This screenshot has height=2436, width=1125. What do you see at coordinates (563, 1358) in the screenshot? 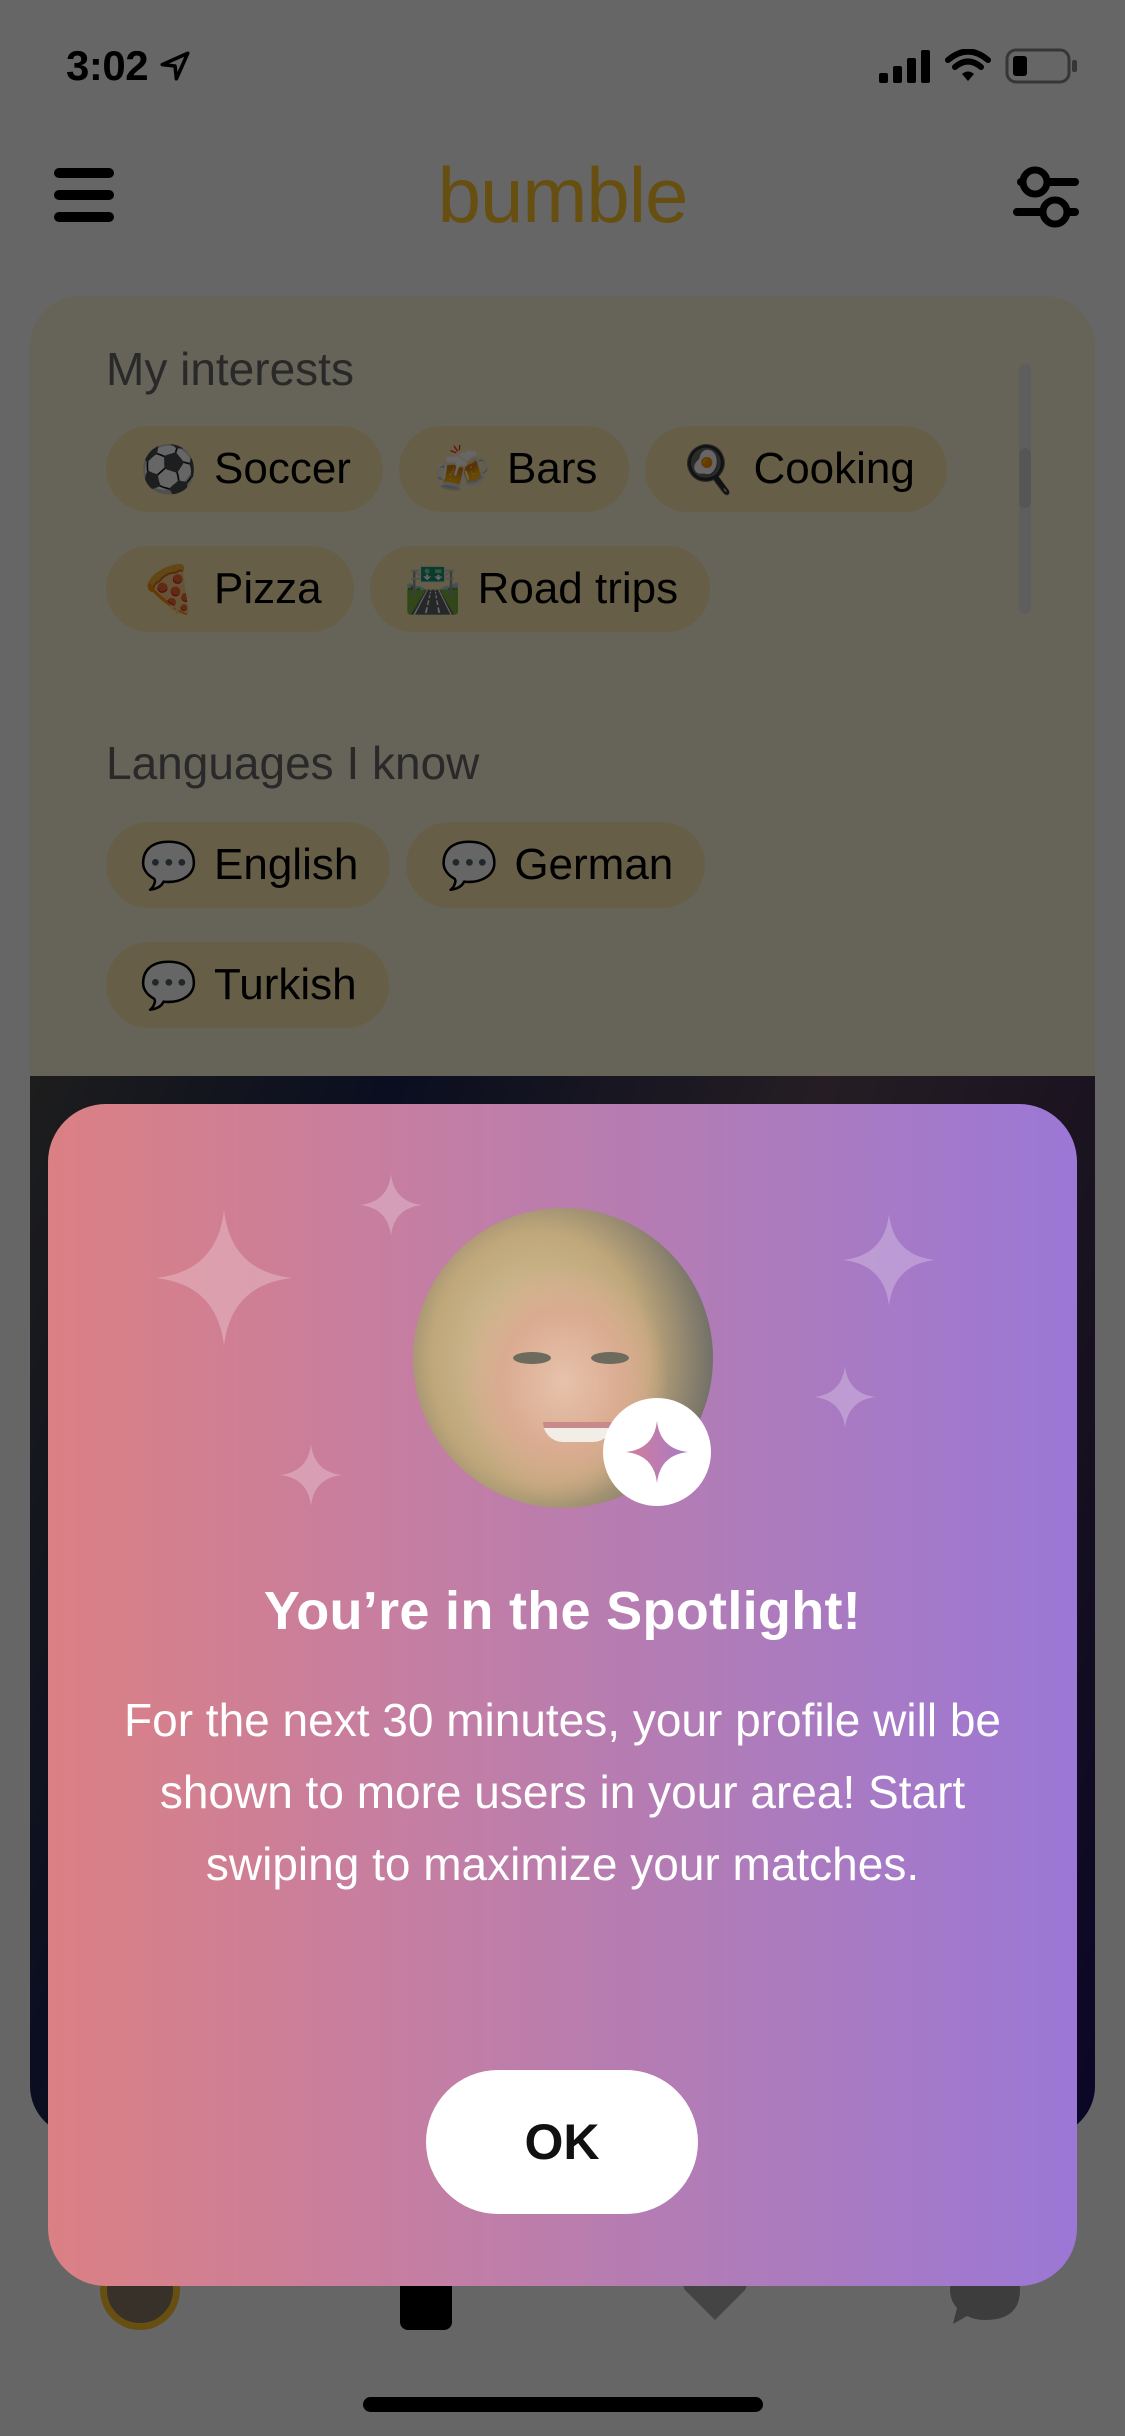
I see `spotlight-avatar` at bounding box center [563, 1358].